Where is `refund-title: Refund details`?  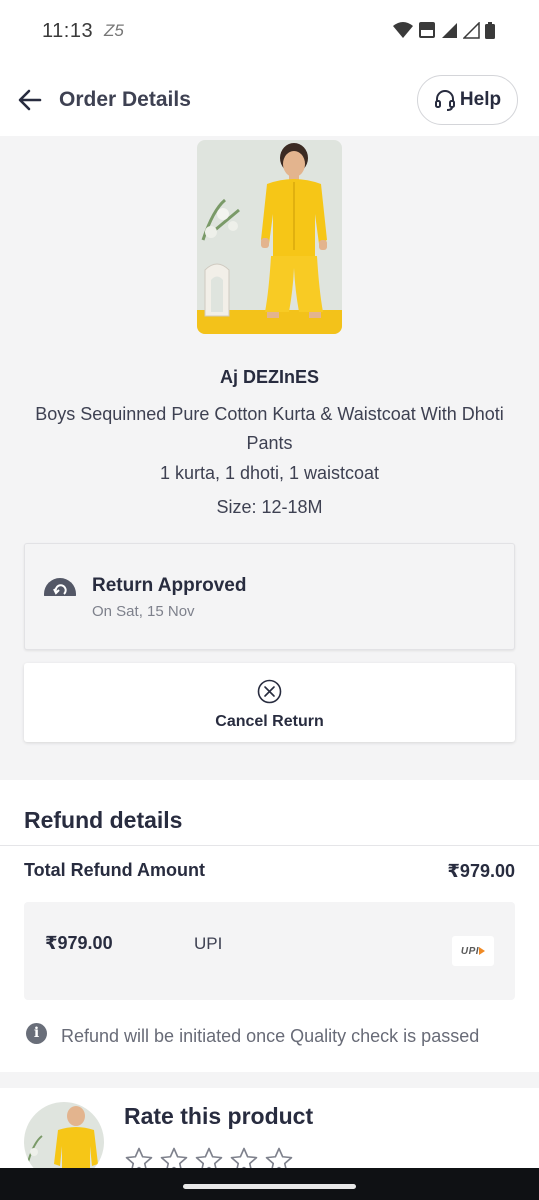
refund-title: Refund details is located at coordinates (103, 820).